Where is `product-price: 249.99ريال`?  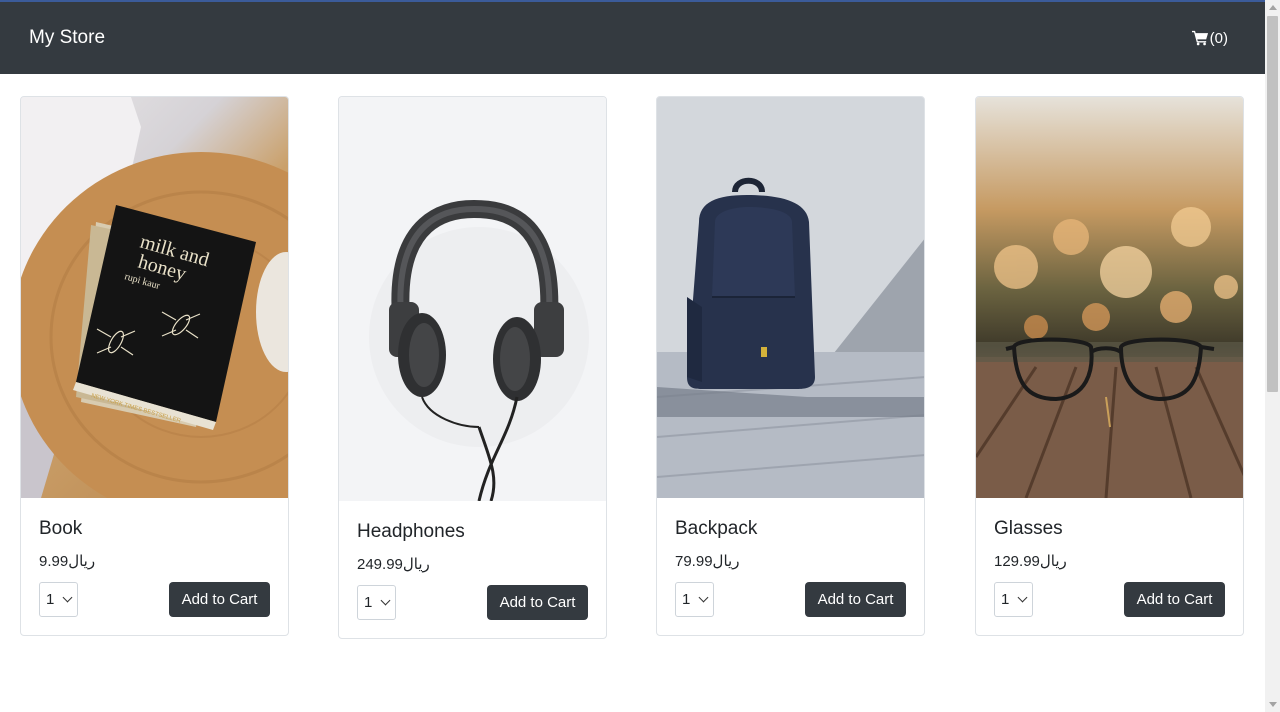 product-price: 249.99ريال is located at coordinates (393, 564).